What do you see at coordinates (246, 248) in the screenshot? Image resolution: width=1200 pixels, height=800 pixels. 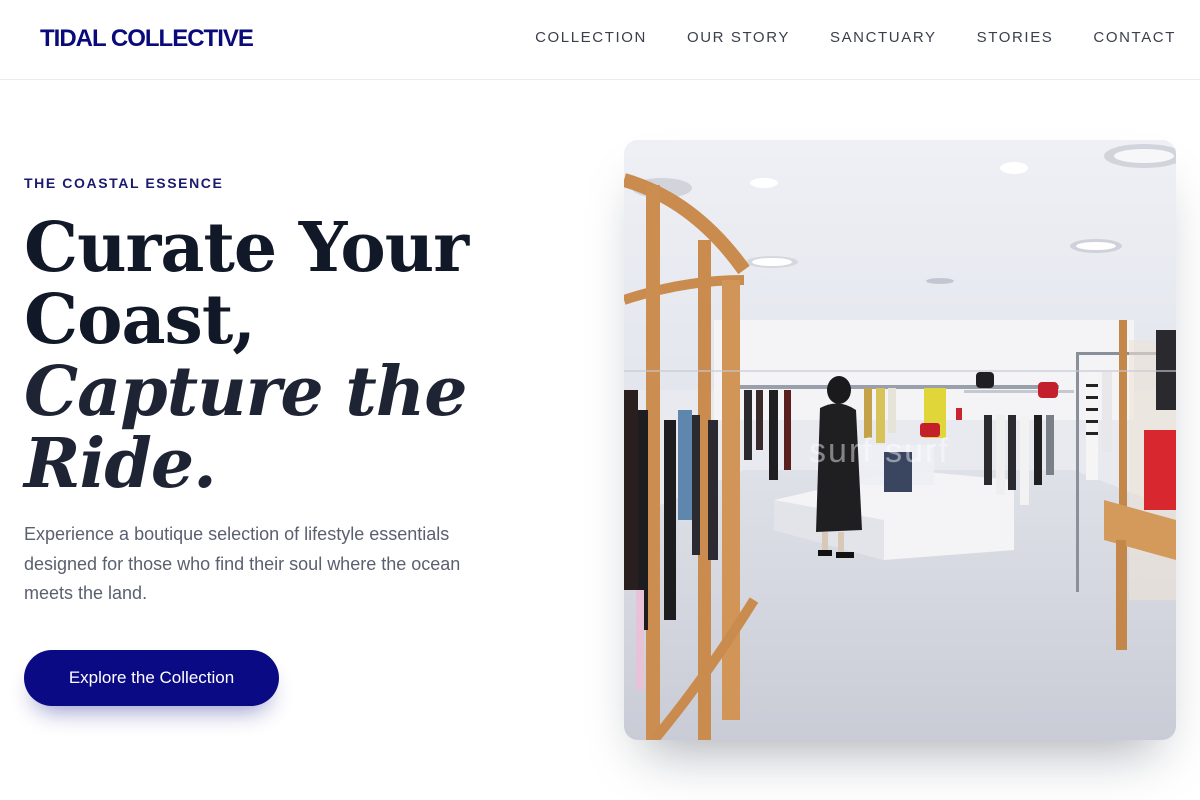 I see `headline-line-1: Curate Your` at bounding box center [246, 248].